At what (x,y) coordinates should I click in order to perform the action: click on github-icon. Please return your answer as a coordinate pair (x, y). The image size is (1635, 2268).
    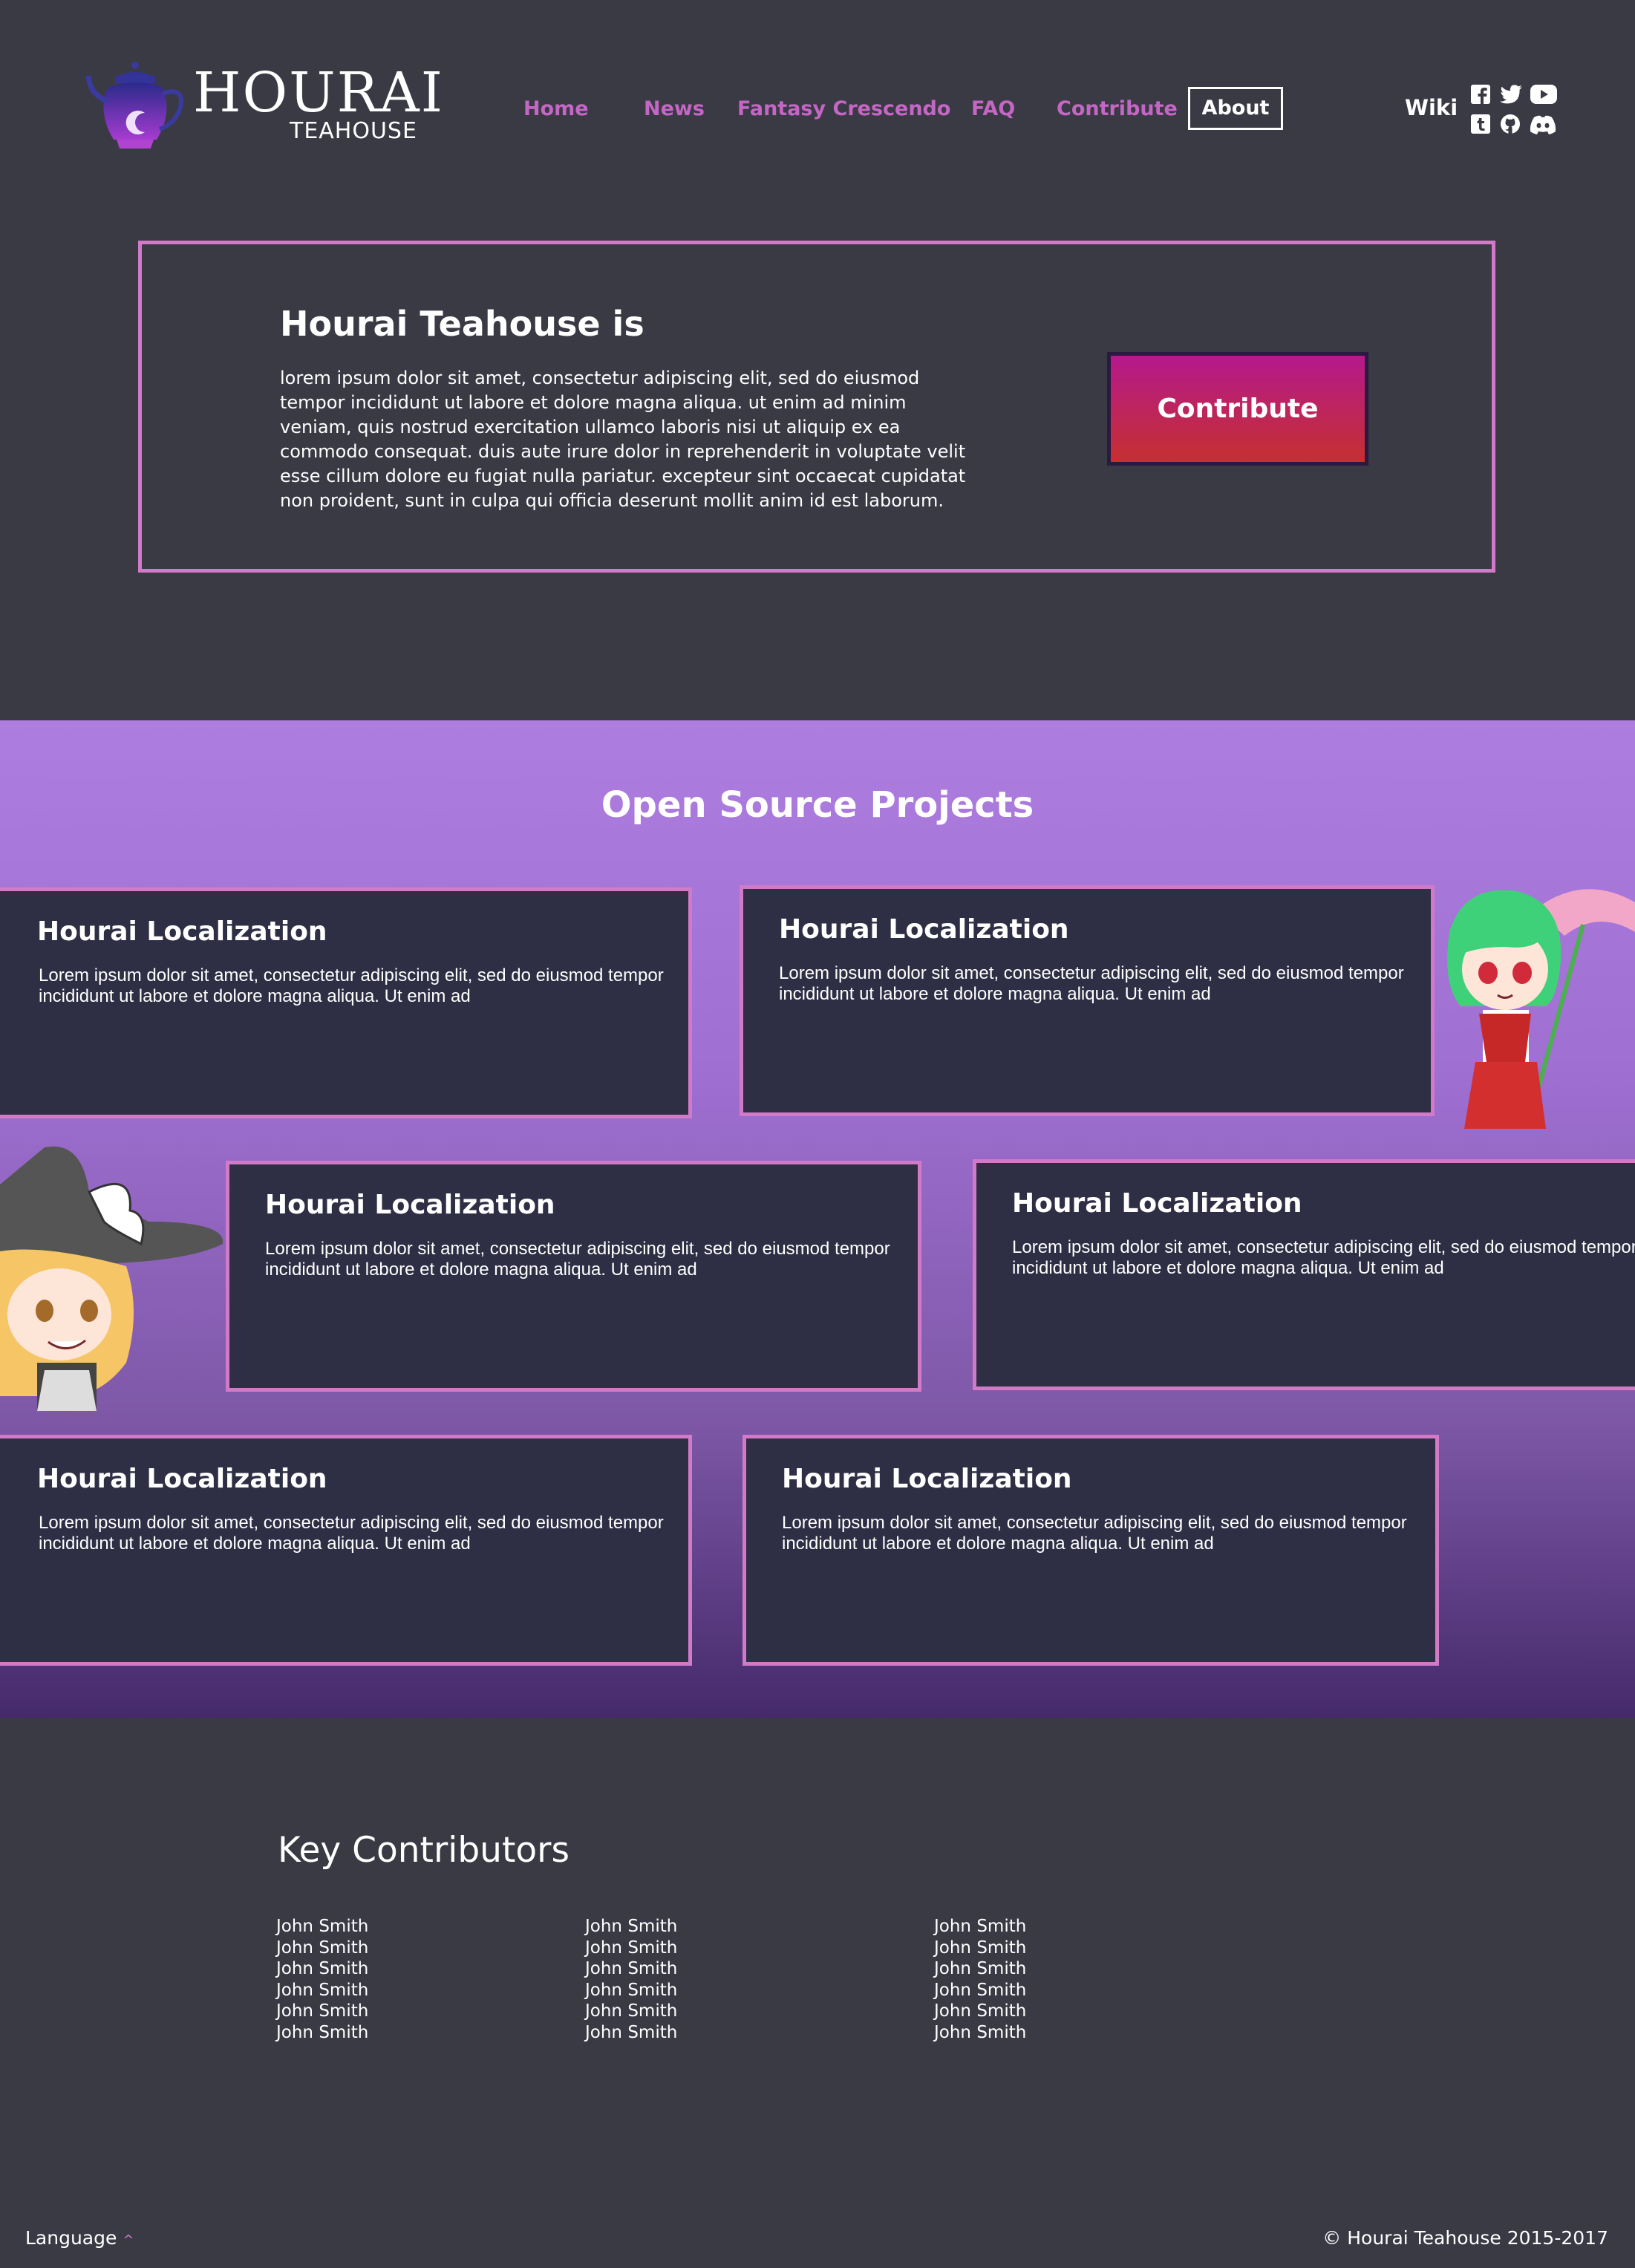
    Looking at the image, I should click on (1510, 124).